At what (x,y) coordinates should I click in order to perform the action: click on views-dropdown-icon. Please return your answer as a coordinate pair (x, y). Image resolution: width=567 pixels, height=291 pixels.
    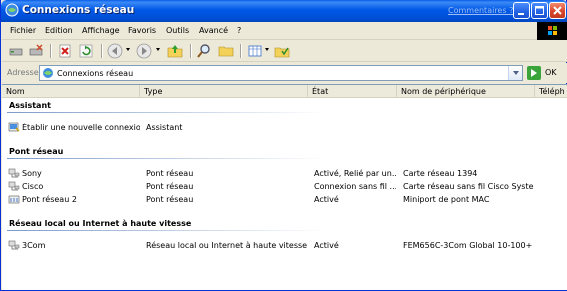
    Looking at the image, I should click on (267, 49).